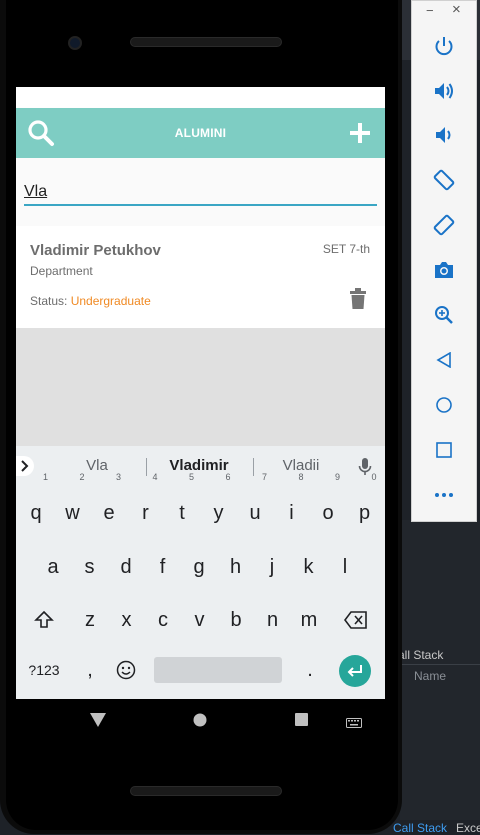 The height and width of the screenshot is (835, 480). I want to click on keyboard-icon, so click(354, 723).